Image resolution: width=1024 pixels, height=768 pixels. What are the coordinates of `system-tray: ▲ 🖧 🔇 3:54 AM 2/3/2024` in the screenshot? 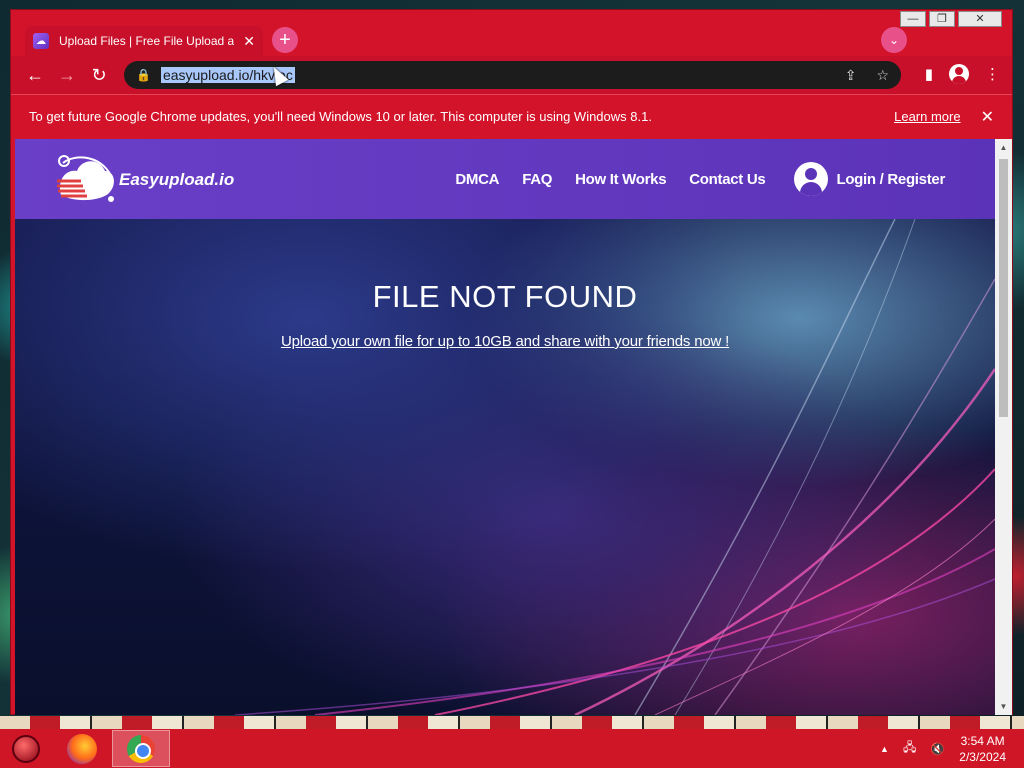 It's located at (952, 749).